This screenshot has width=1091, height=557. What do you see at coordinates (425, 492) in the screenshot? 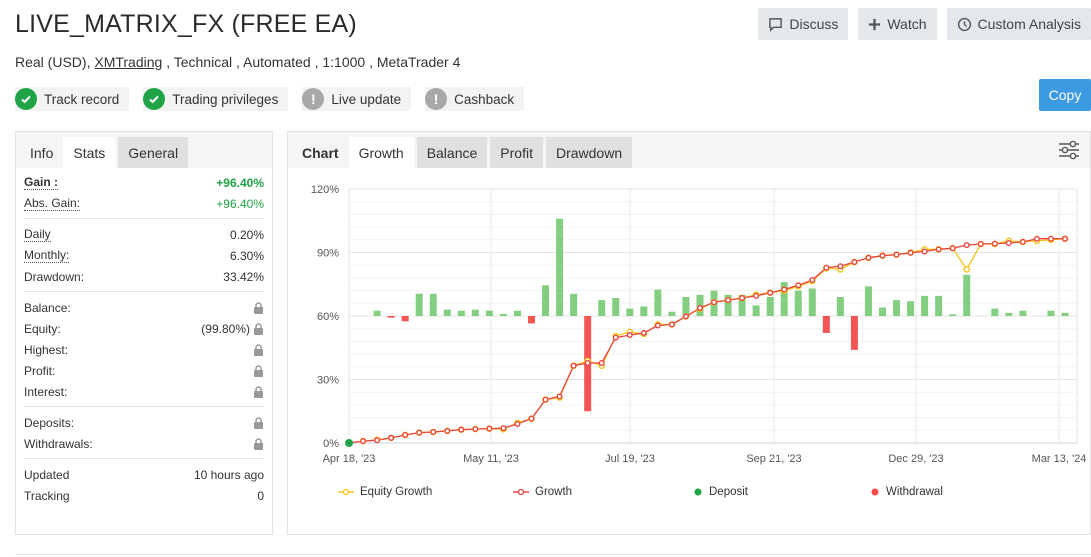
I see `legend-equity-growth: Equity Growth` at bounding box center [425, 492].